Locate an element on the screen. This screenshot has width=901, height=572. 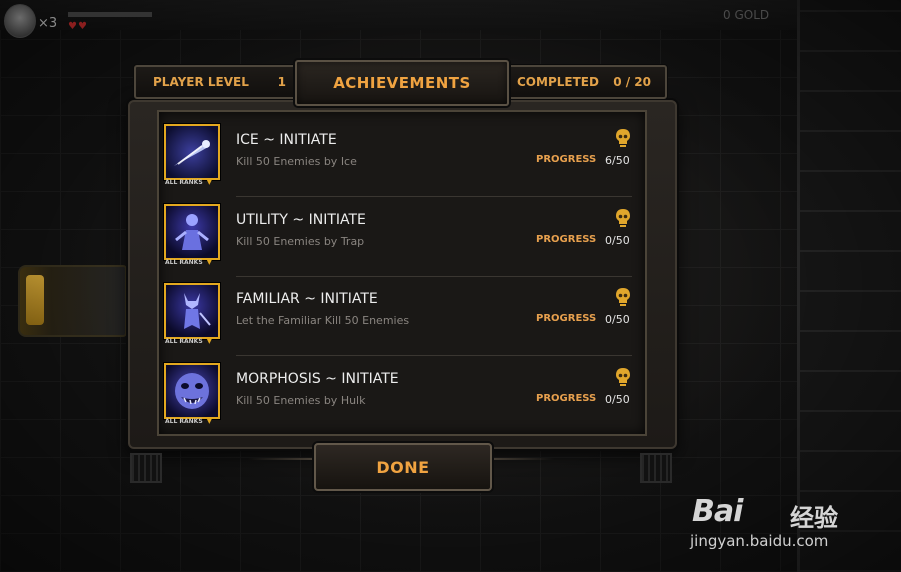
achievement-title: UTILITY ~ INITIATE is located at coordinates (301, 220).